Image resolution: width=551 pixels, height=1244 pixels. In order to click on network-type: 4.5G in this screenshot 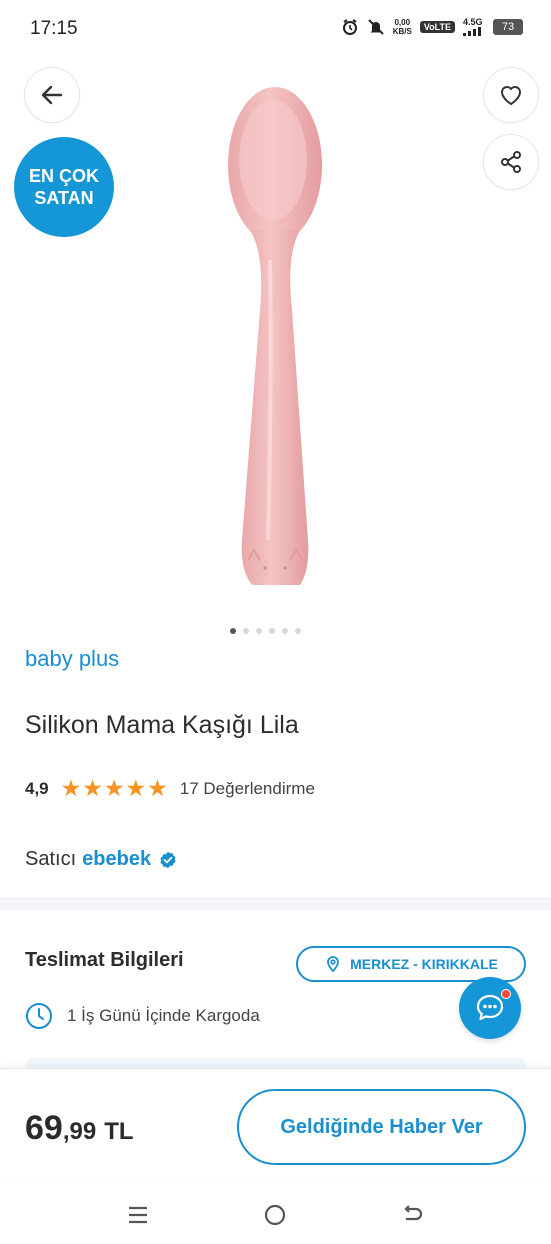, I will do `click(474, 27)`.